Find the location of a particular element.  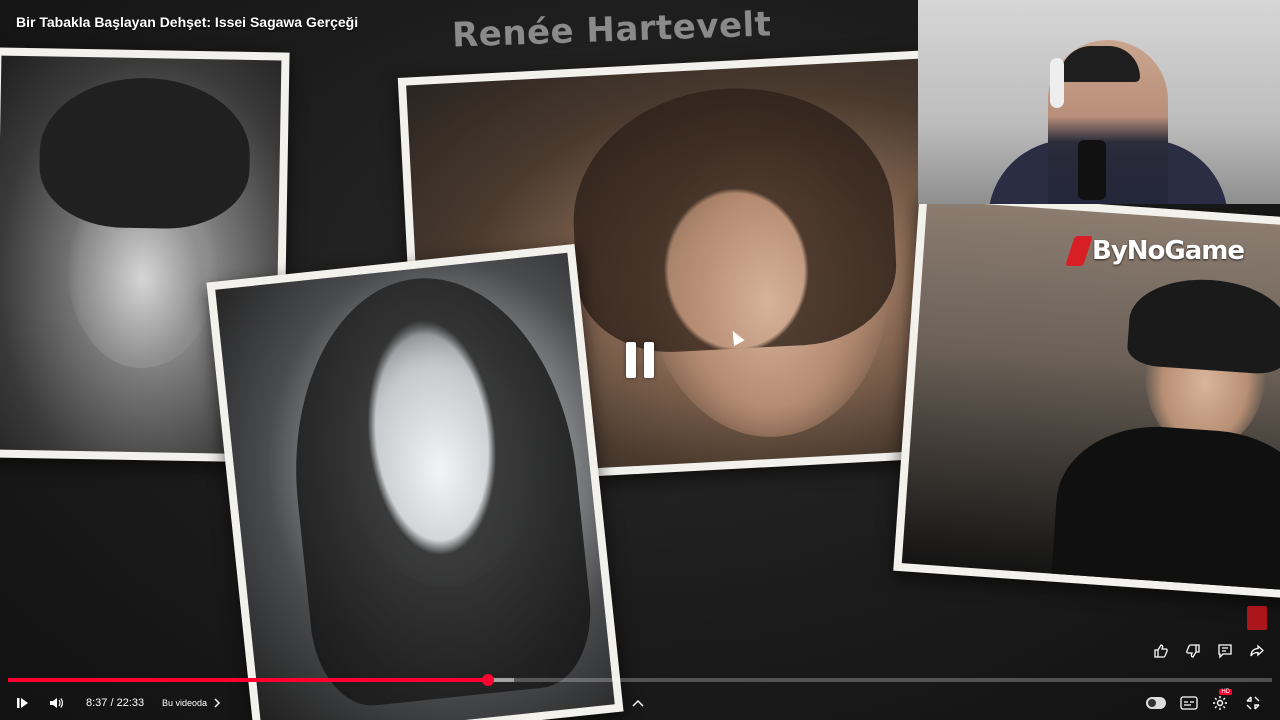

autoplay-toggle-icon is located at coordinates (1156, 703).